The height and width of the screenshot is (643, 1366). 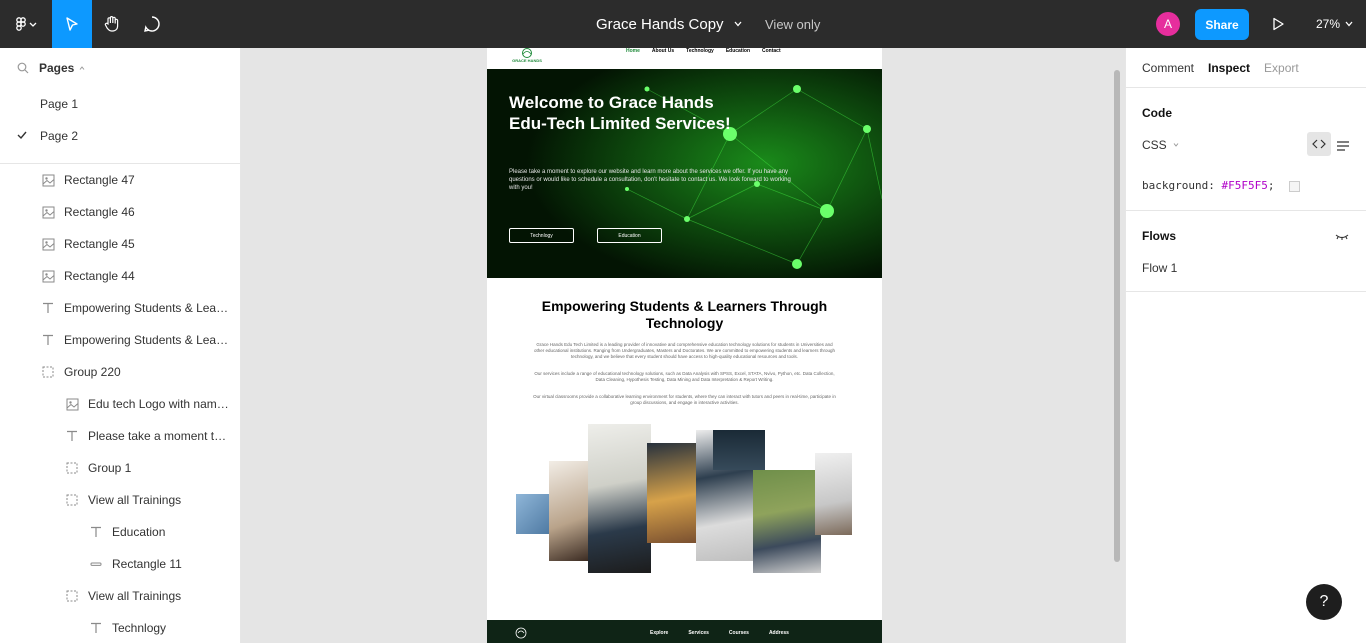 What do you see at coordinates (629, 235) in the screenshot?
I see `hero-education-button: Education` at bounding box center [629, 235].